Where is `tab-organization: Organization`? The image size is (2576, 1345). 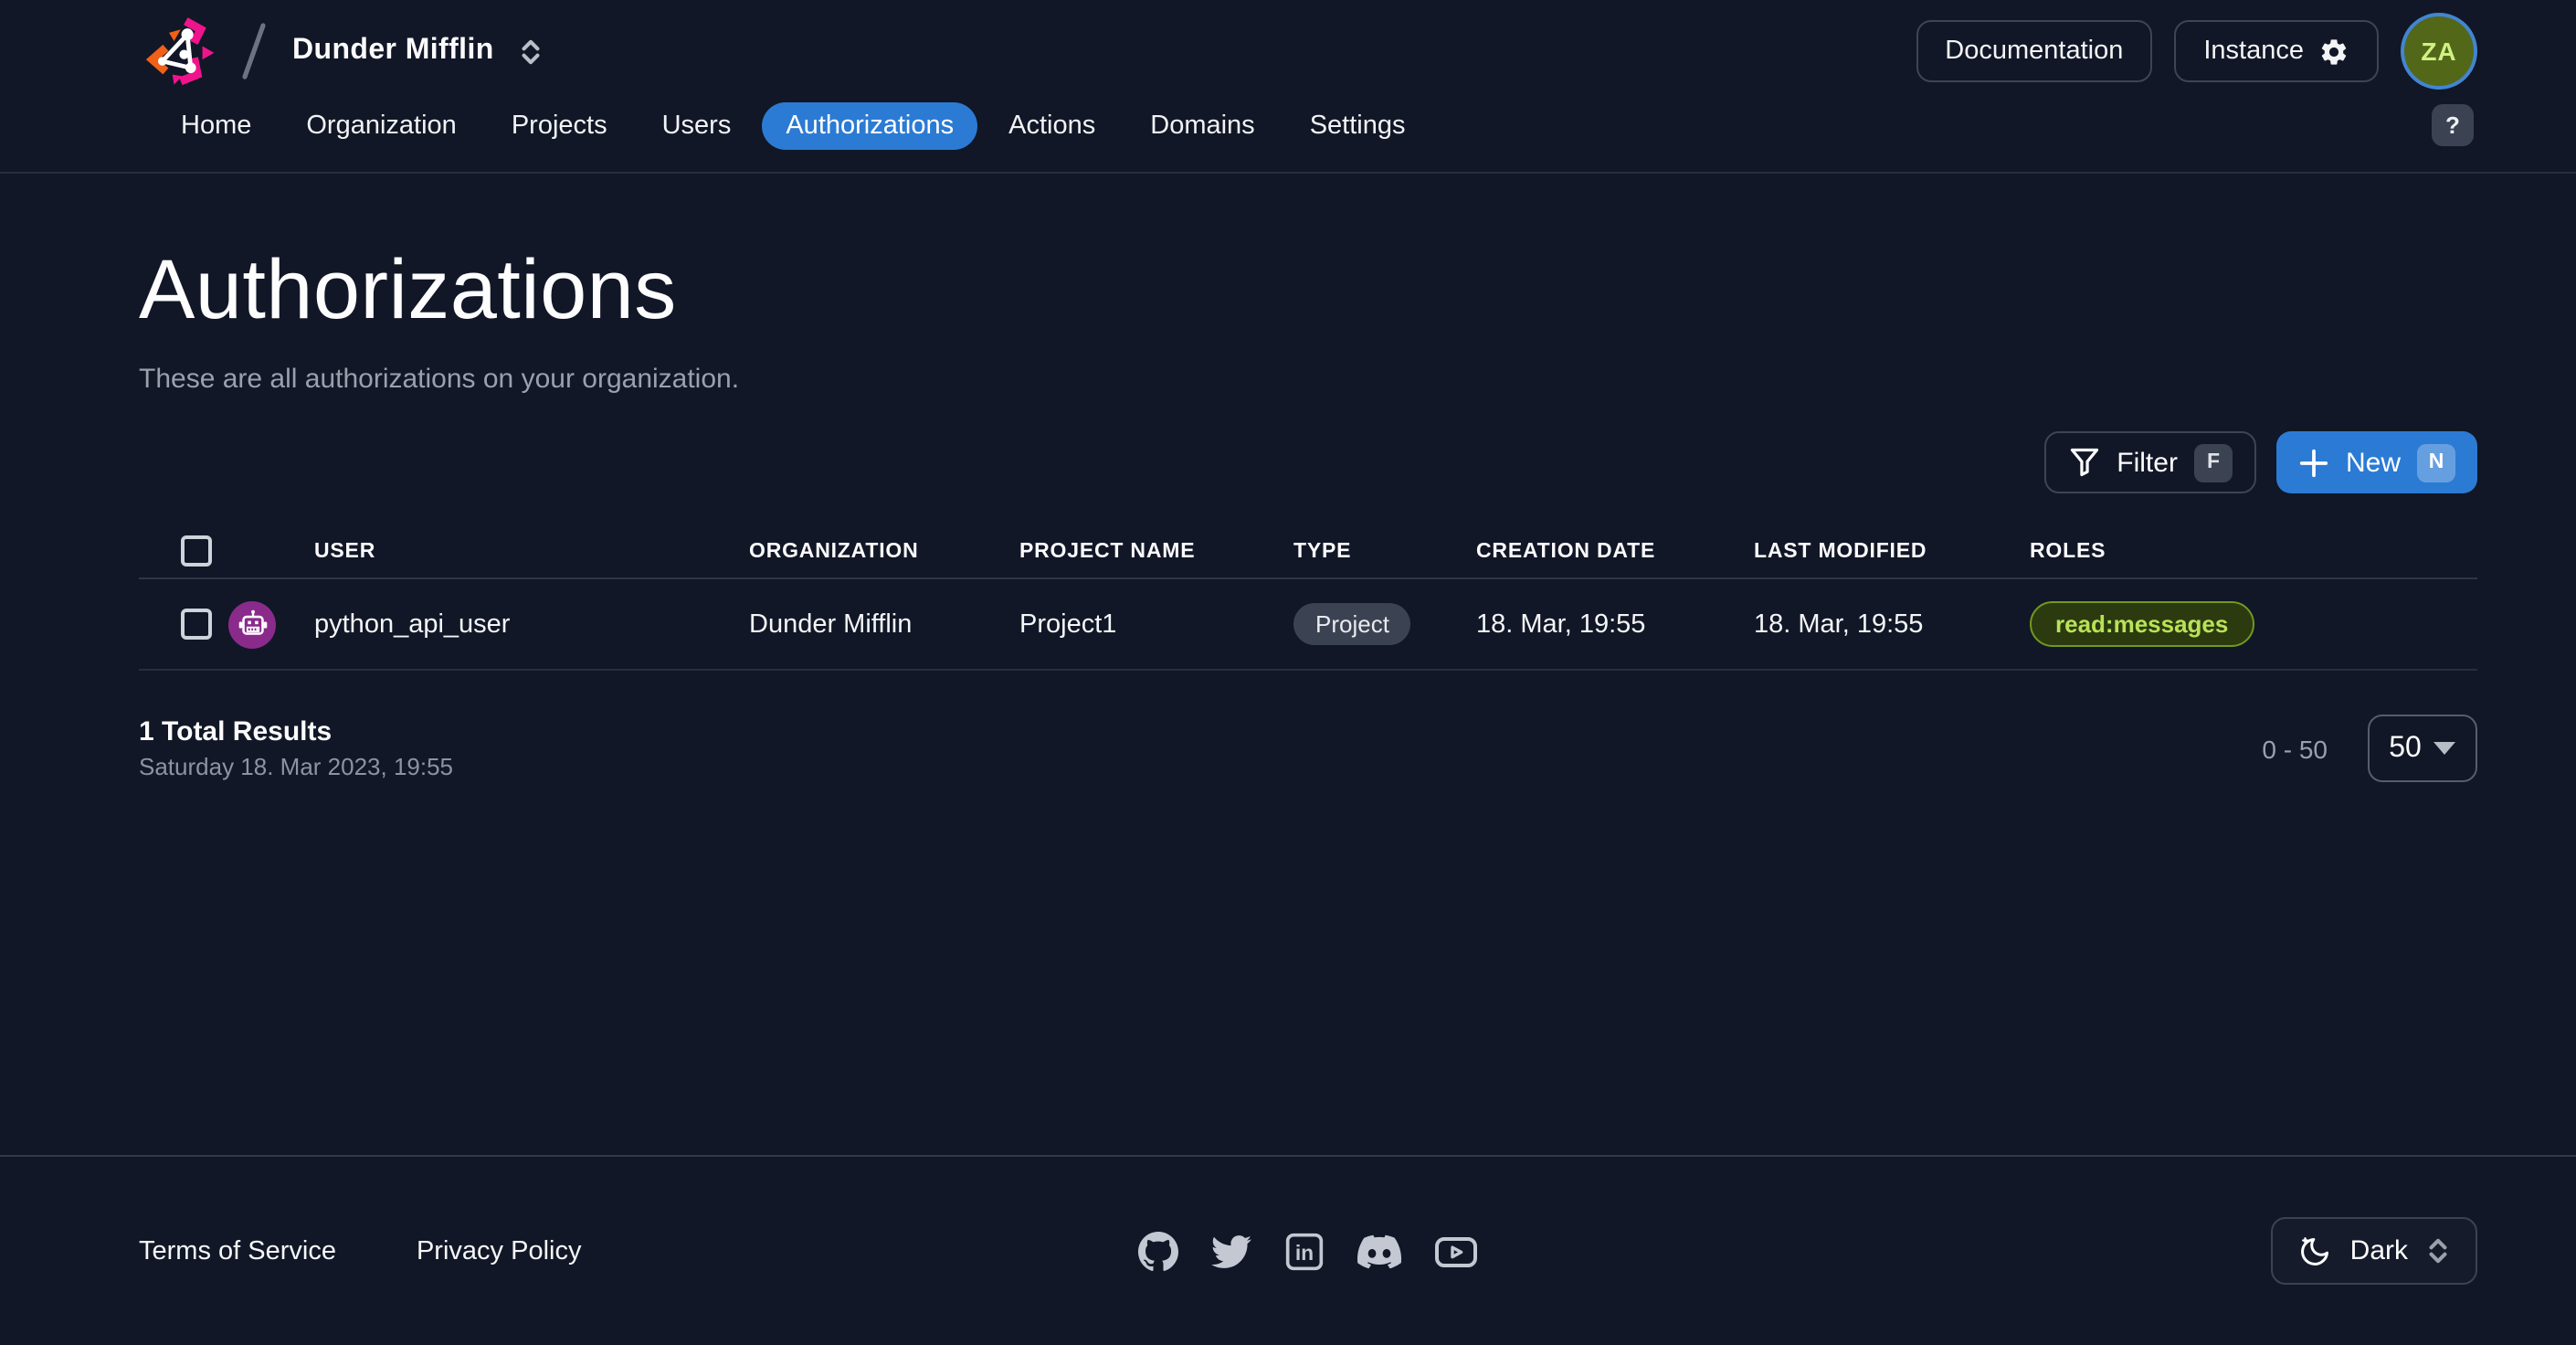
tab-organization: Organization is located at coordinates (381, 126).